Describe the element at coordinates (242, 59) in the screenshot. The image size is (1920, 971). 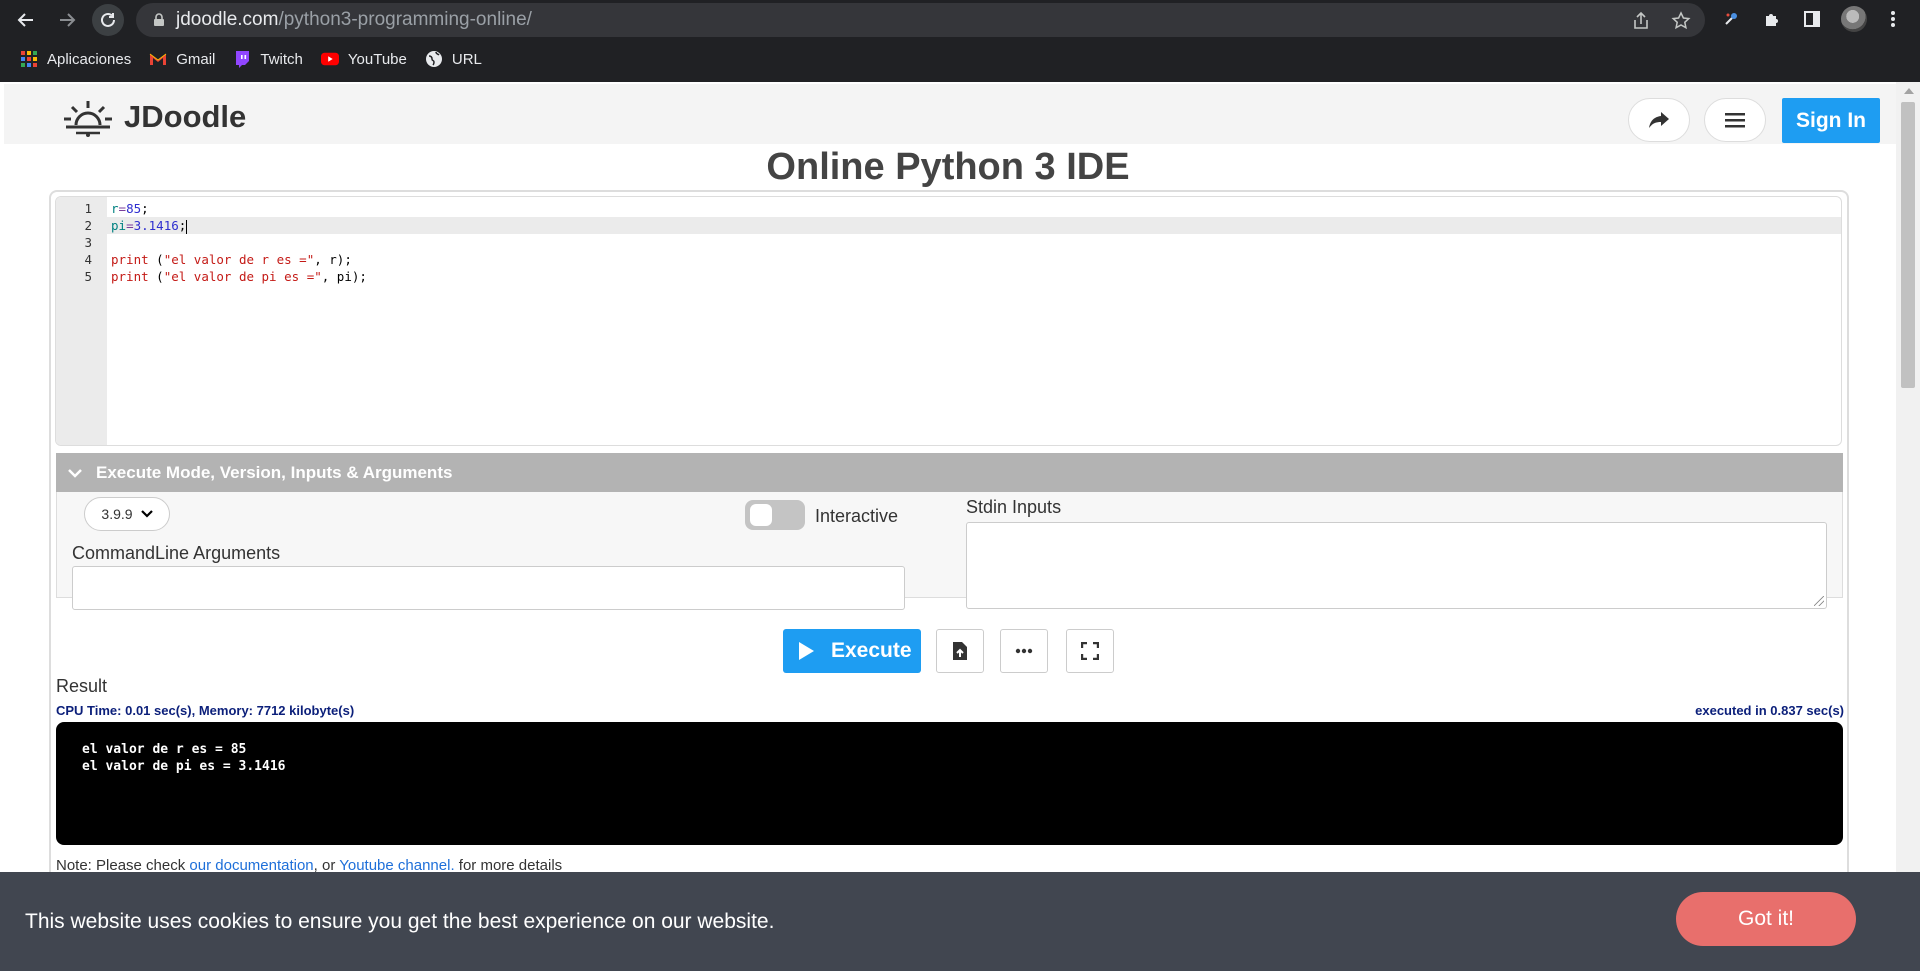
I see `twitch-icon` at that location.